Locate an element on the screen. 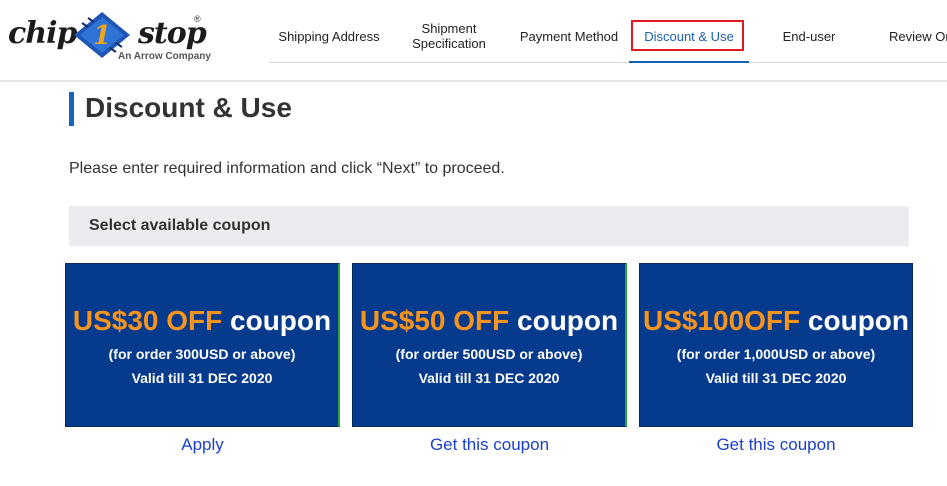  step-label: Shipment Specification is located at coordinates (449, 36).